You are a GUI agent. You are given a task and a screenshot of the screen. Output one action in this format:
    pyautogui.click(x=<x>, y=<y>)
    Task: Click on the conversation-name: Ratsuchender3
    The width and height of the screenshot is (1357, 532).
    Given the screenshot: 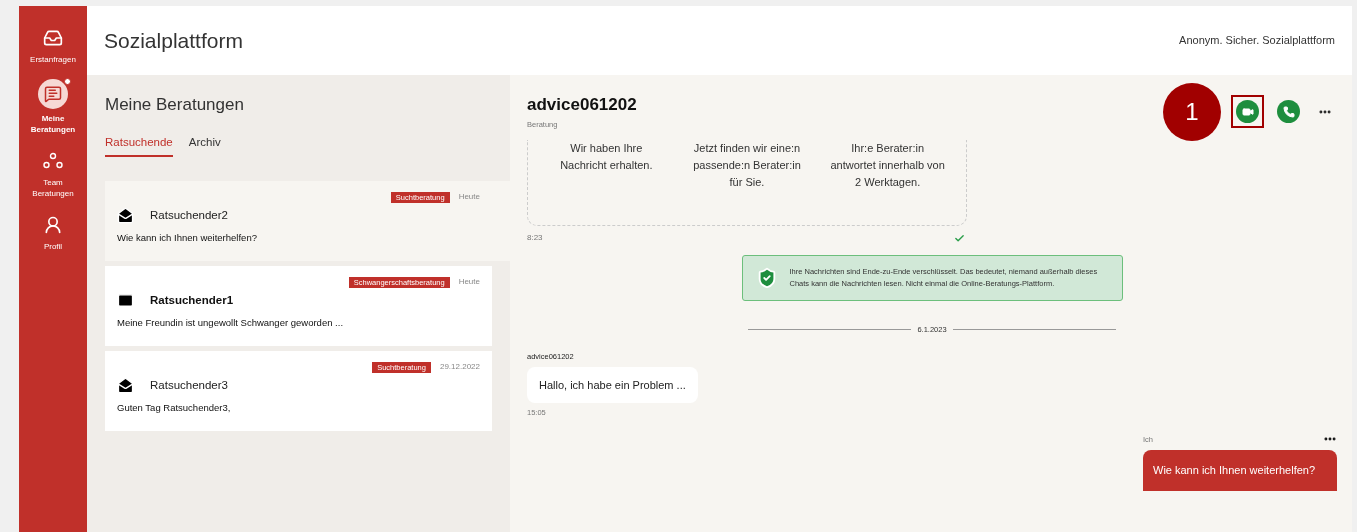 What is the action you would take?
    pyautogui.click(x=189, y=386)
    